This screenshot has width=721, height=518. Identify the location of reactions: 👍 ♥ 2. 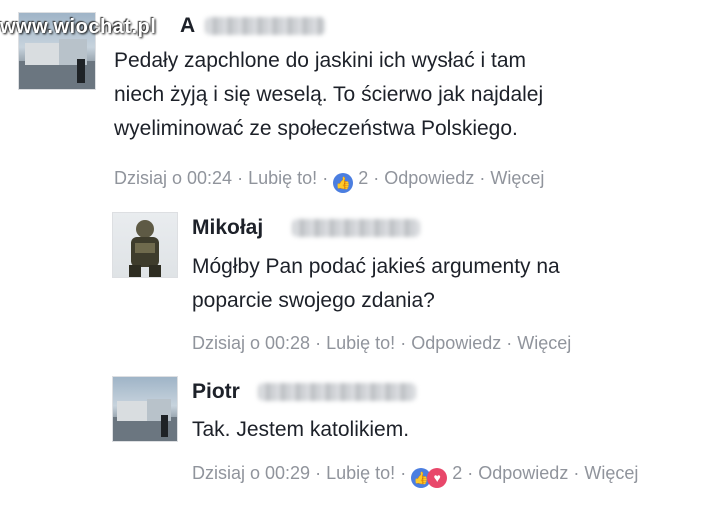
(439, 475).